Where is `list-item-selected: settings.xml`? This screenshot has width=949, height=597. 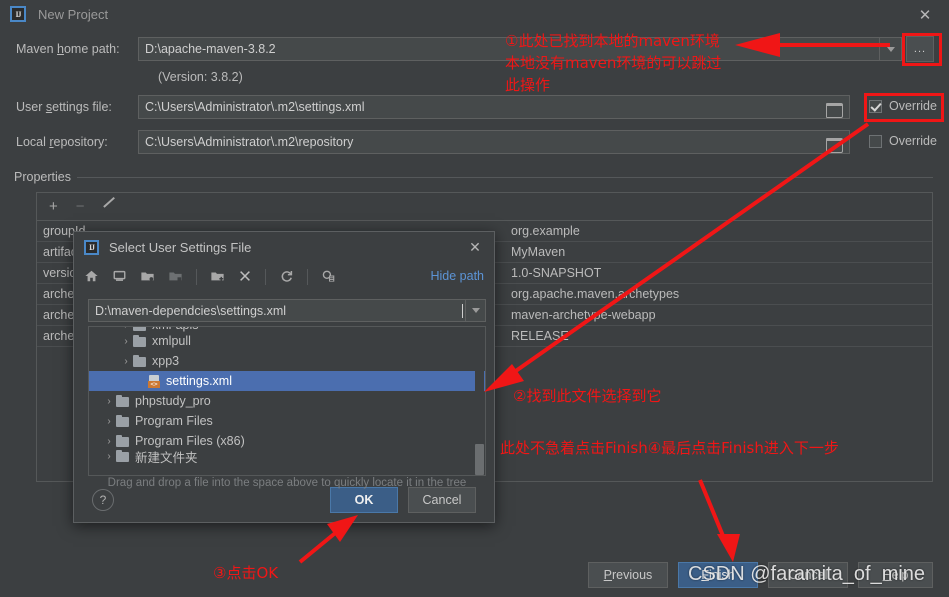
list-item-selected: settings.xml is located at coordinates (287, 381).